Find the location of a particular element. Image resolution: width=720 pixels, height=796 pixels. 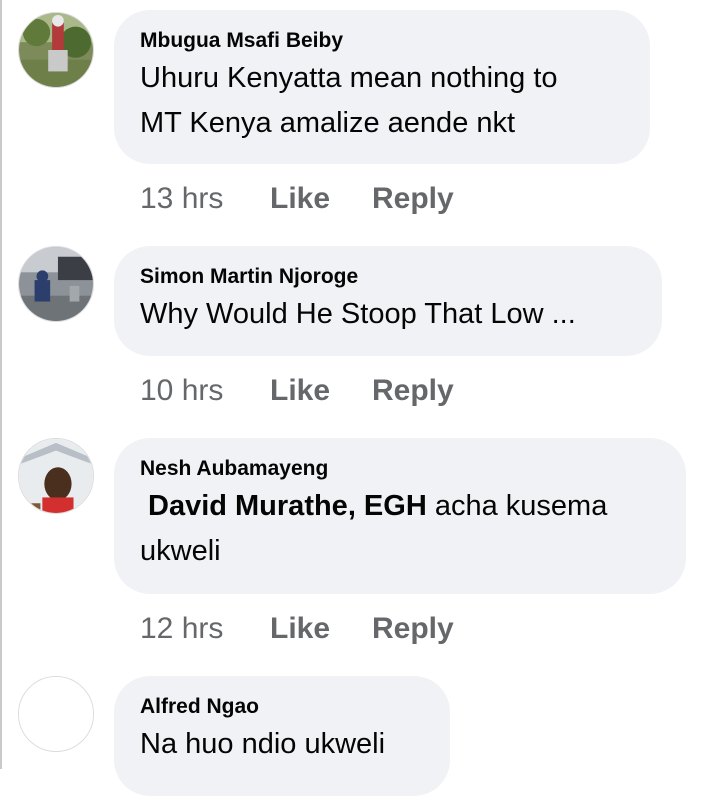

comment-timestamp: 13 hrs is located at coordinates (205, 199).